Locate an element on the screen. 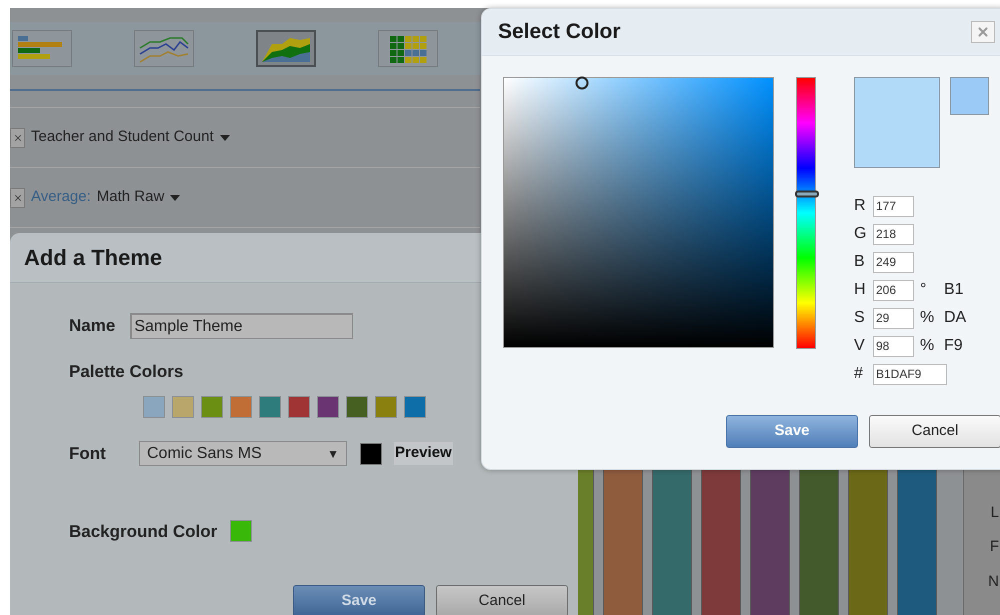 This screenshot has width=1000, height=615. color-value-field: 98 is located at coordinates (893, 346).